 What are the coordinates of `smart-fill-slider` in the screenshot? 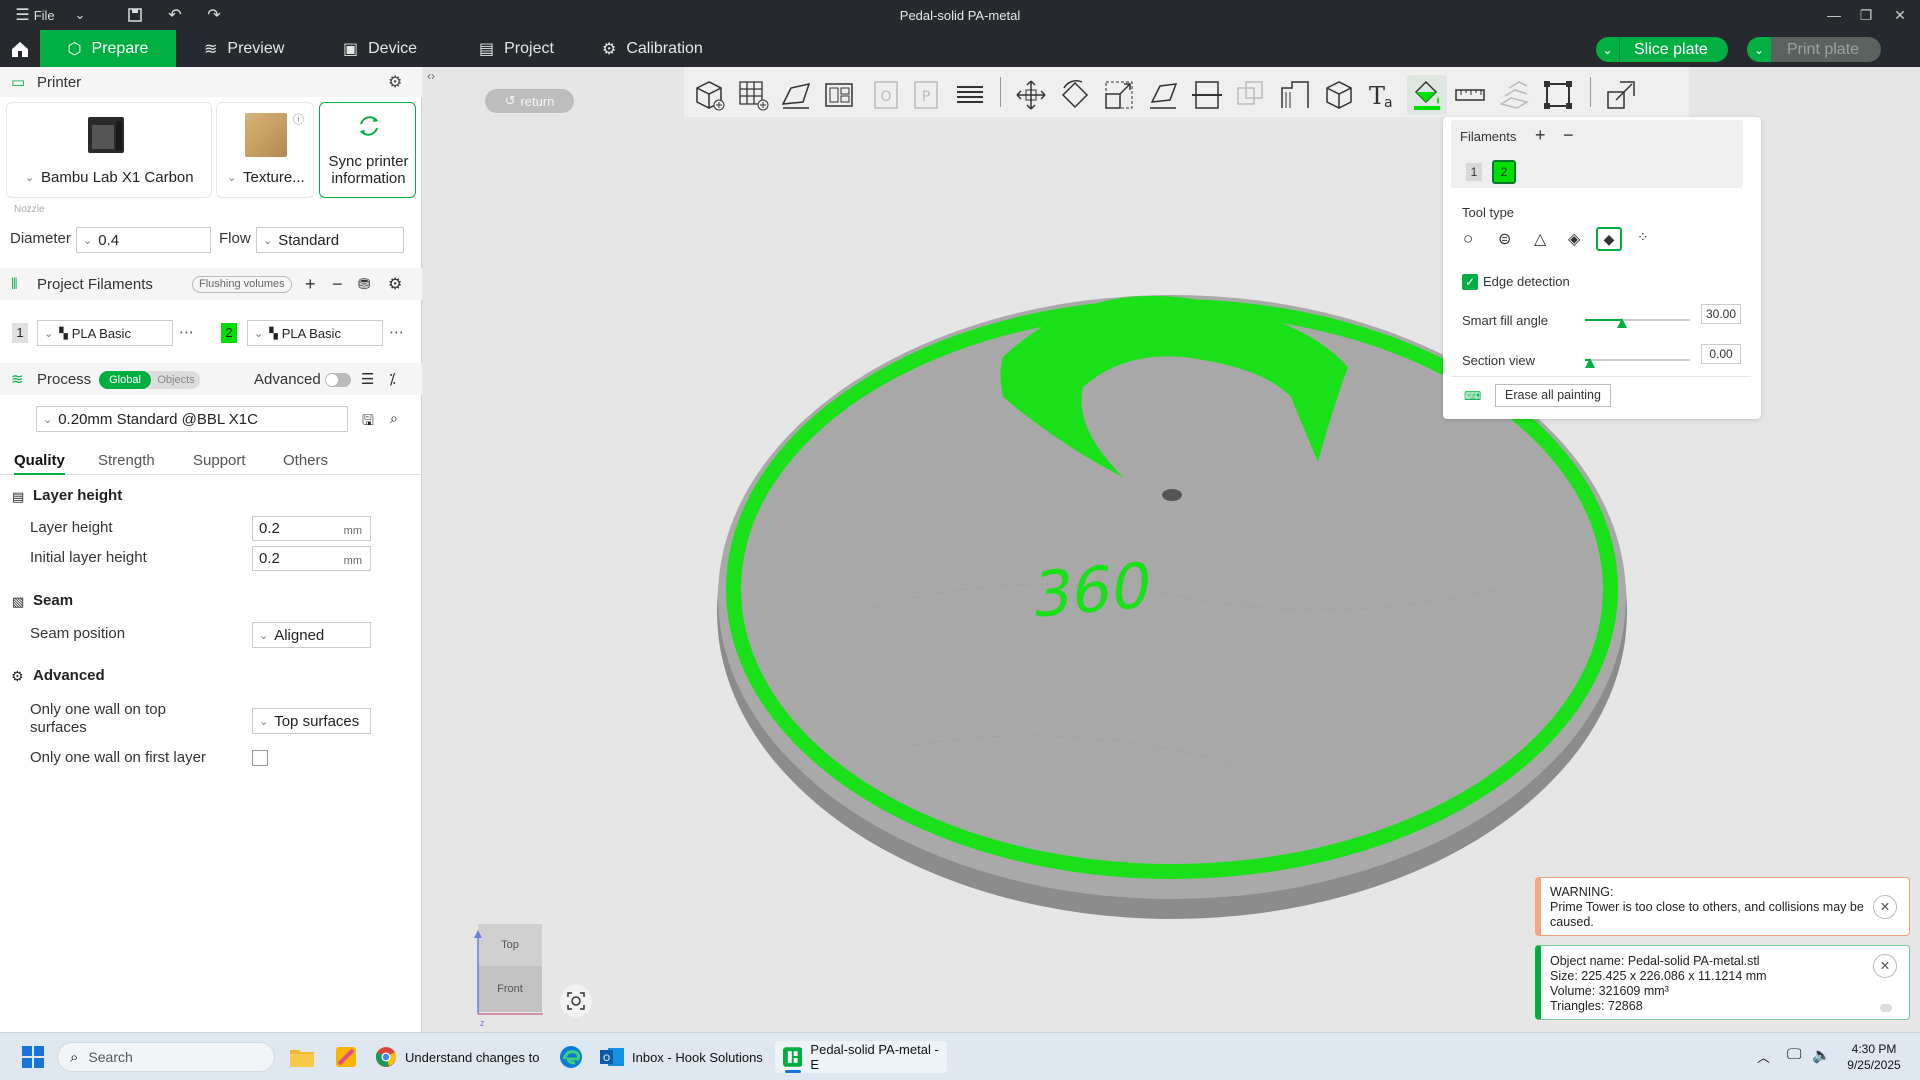 It's located at (1637, 320).